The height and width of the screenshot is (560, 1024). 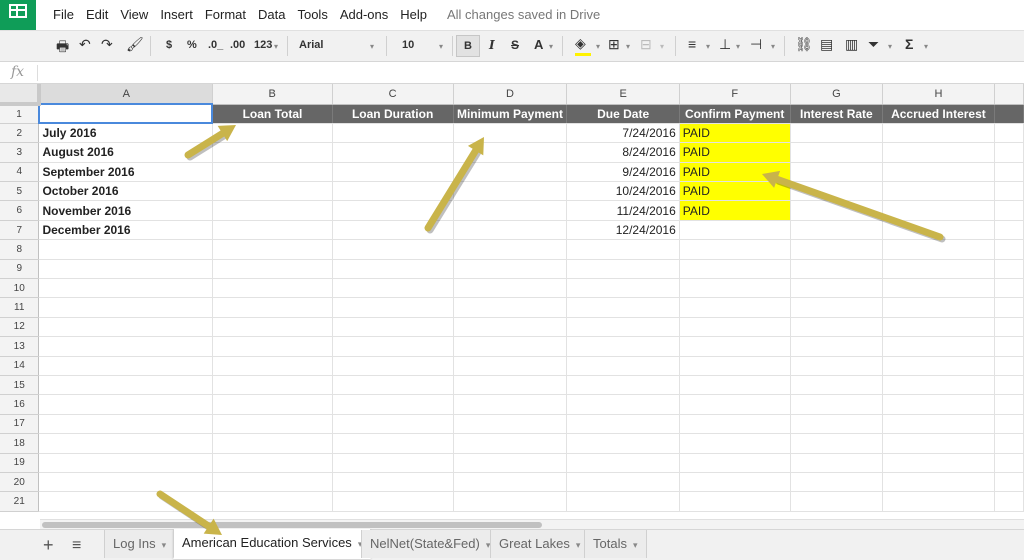 I want to click on cell-c10, so click(x=393, y=288).